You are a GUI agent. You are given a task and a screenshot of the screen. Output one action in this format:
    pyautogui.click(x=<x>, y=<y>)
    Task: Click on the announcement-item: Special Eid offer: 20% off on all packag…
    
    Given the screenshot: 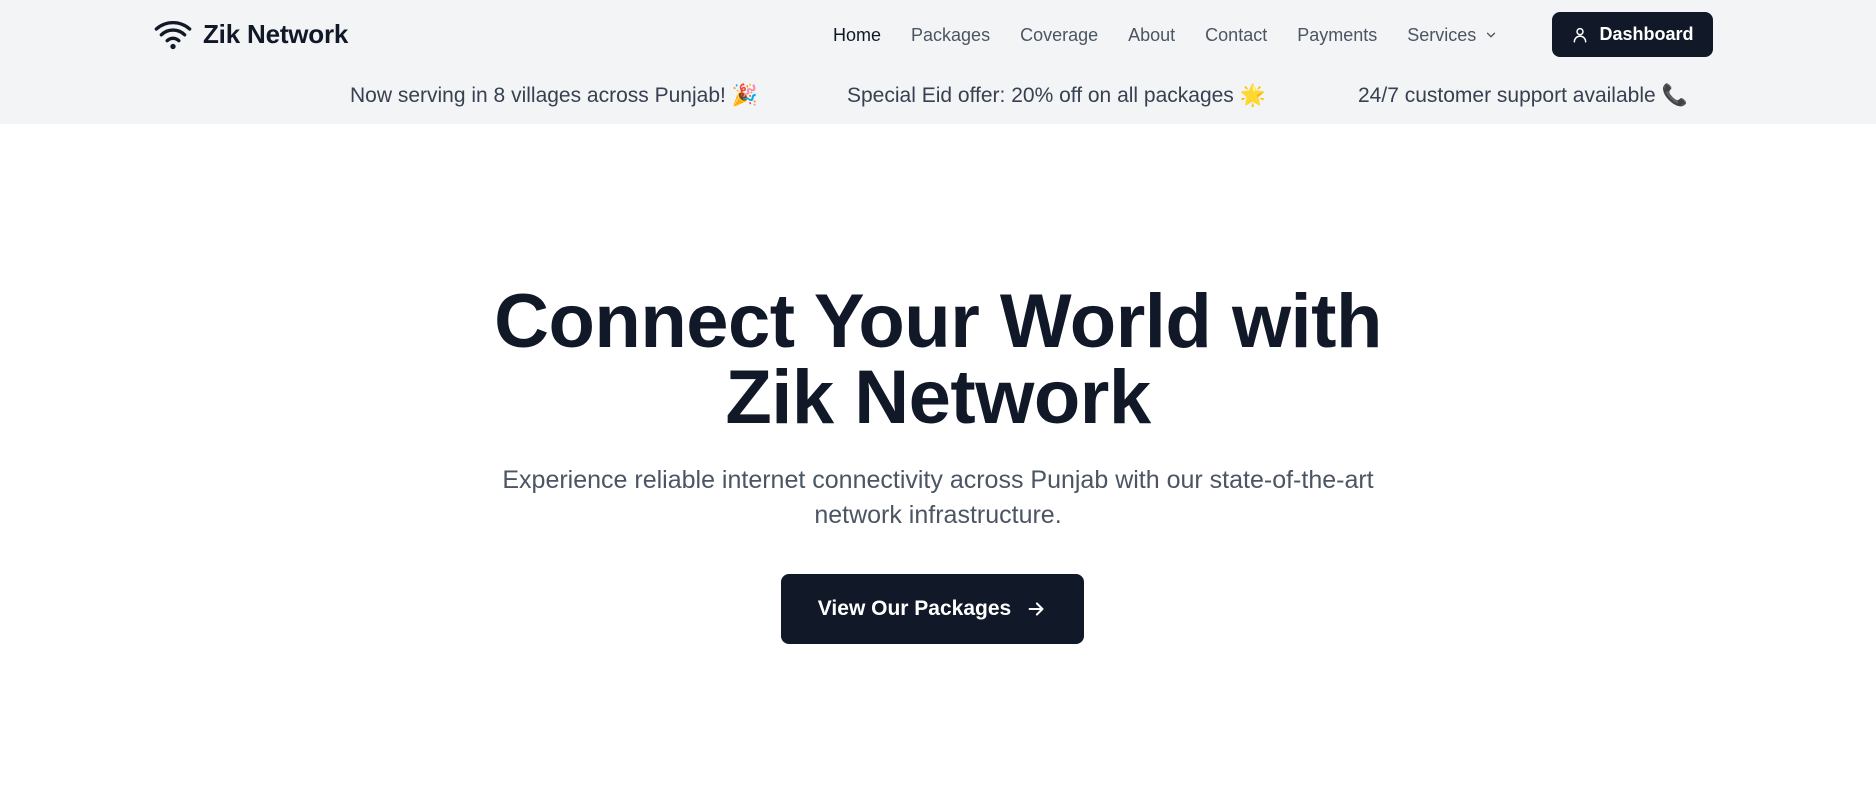 What is the action you would take?
    pyautogui.click(x=1056, y=95)
    